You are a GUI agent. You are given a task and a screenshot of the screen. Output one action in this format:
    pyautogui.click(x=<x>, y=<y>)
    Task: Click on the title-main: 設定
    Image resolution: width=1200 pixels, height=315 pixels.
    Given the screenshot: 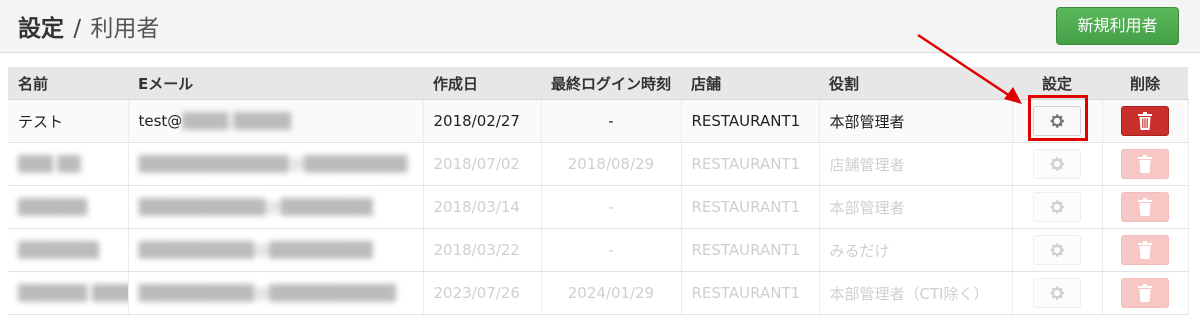 What is the action you would take?
    pyautogui.click(x=41, y=29)
    